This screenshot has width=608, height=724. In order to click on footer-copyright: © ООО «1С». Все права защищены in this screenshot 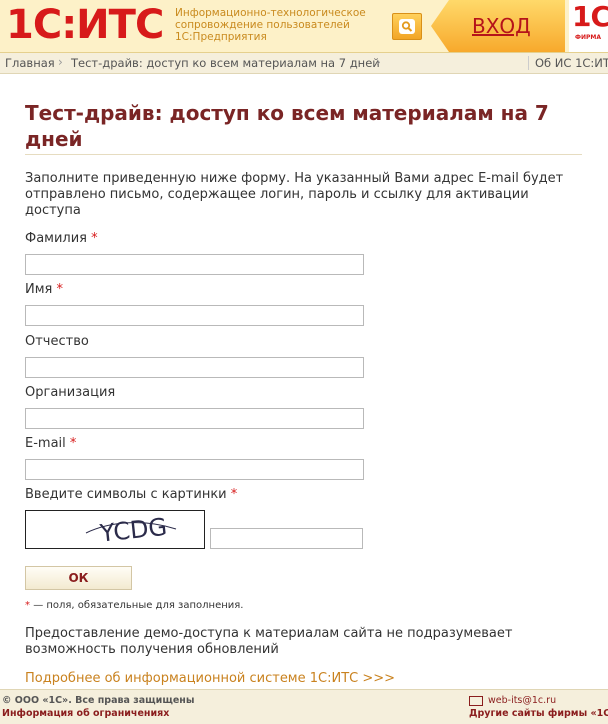, I will do `click(98, 700)`.